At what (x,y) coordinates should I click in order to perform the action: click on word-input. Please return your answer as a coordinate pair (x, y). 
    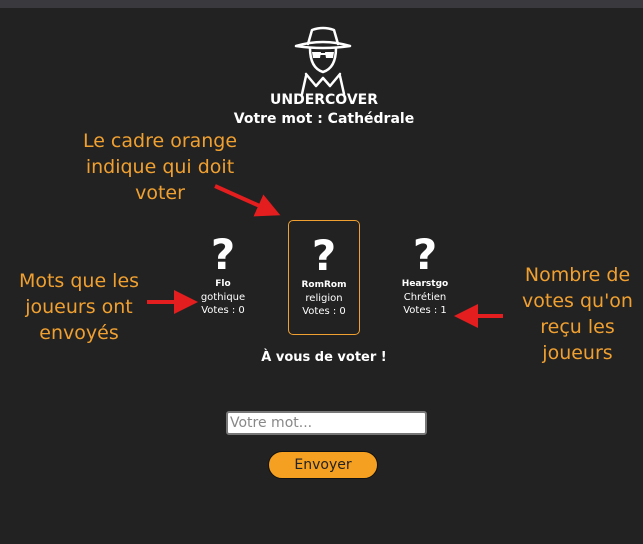
    Looking at the image, I should click on (326, 423).